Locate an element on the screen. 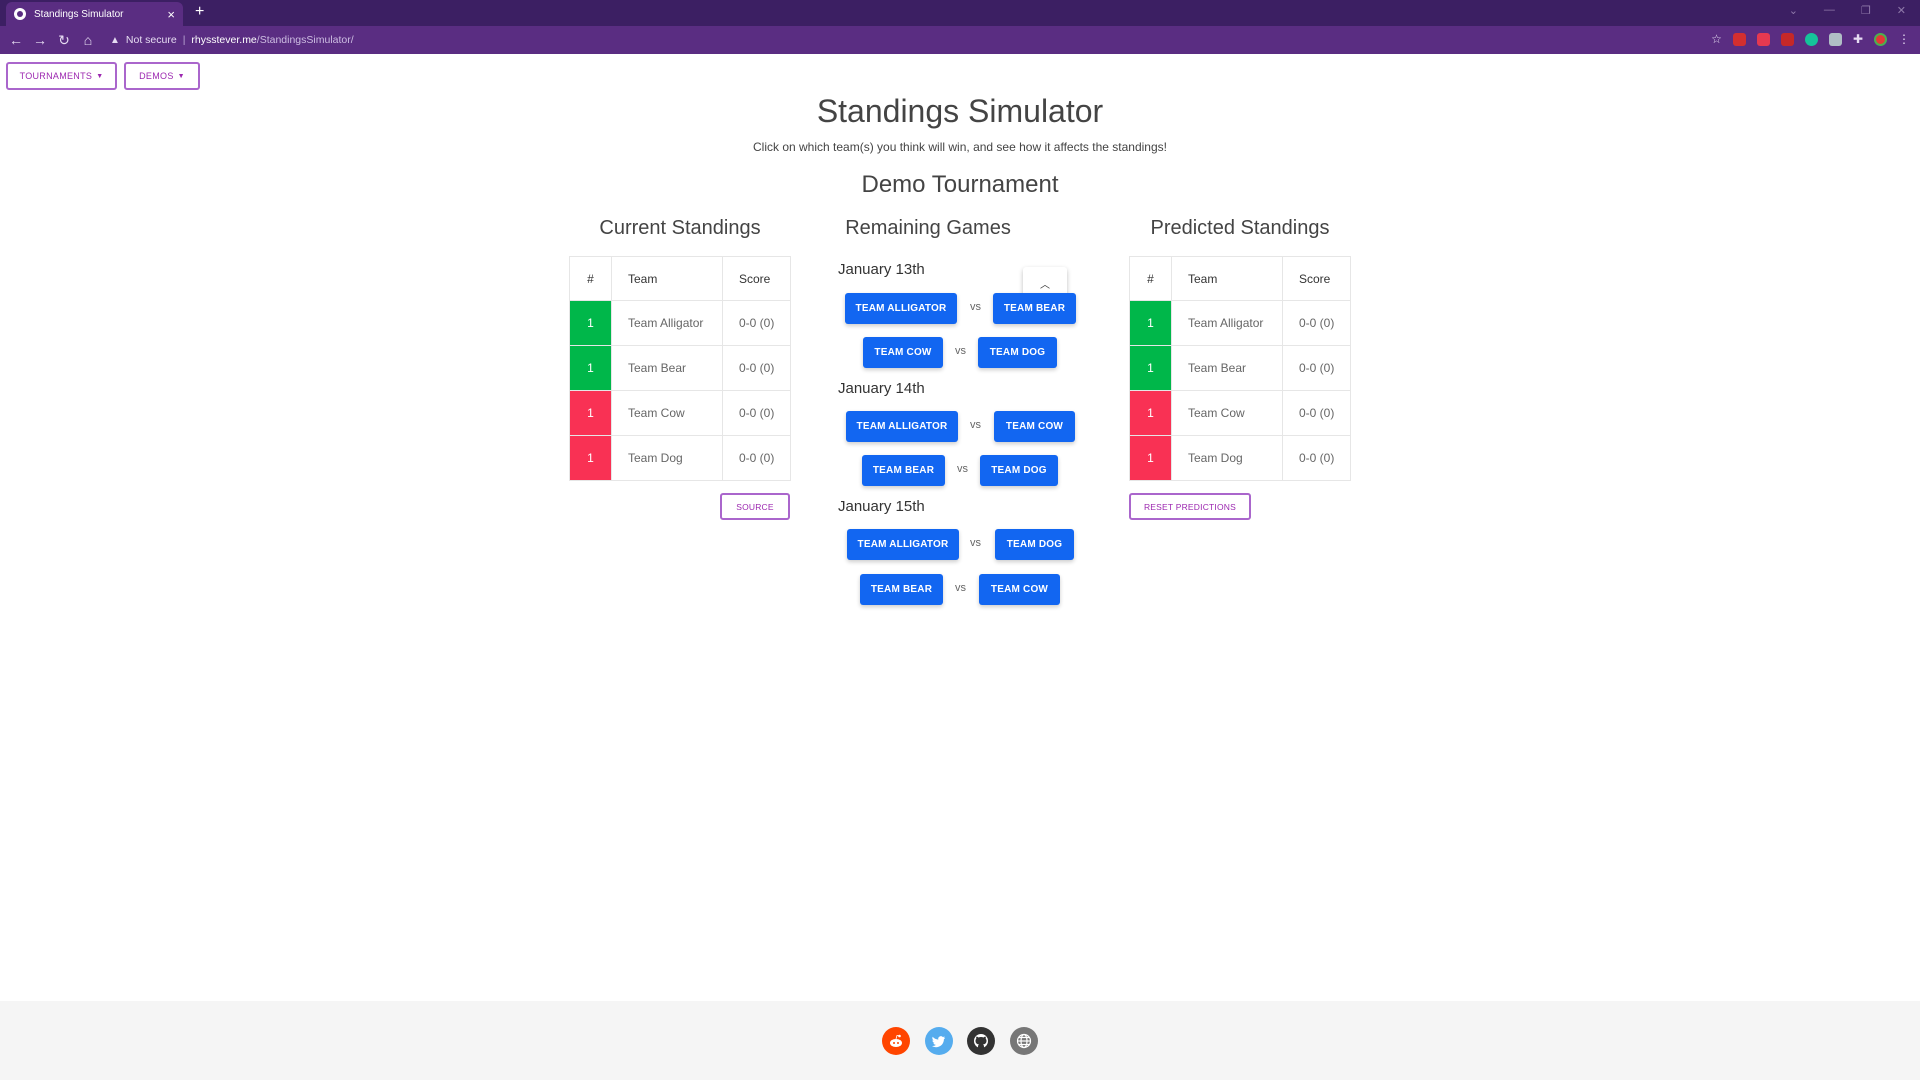 The width and height of the screenshot is (1920, 1080). site-favicon-icon is located at coordinates (20, 14).